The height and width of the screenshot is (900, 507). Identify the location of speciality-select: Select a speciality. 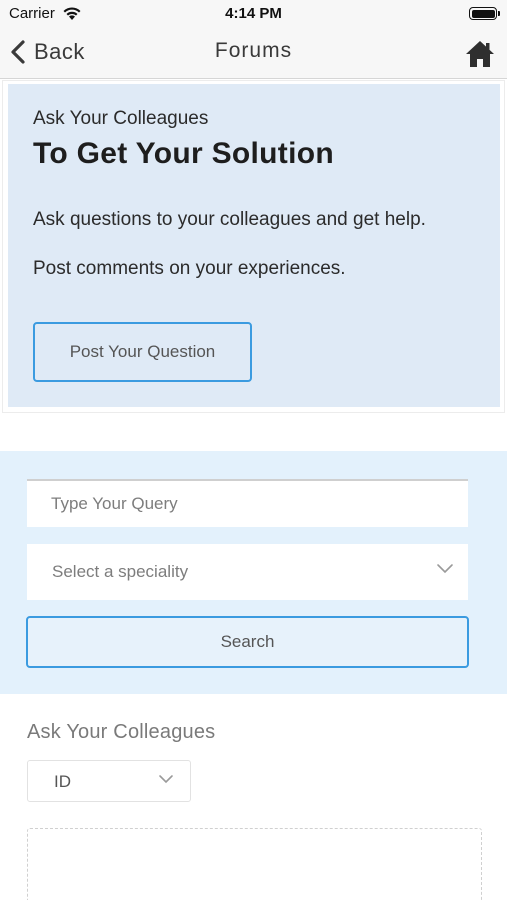
(247, 572).